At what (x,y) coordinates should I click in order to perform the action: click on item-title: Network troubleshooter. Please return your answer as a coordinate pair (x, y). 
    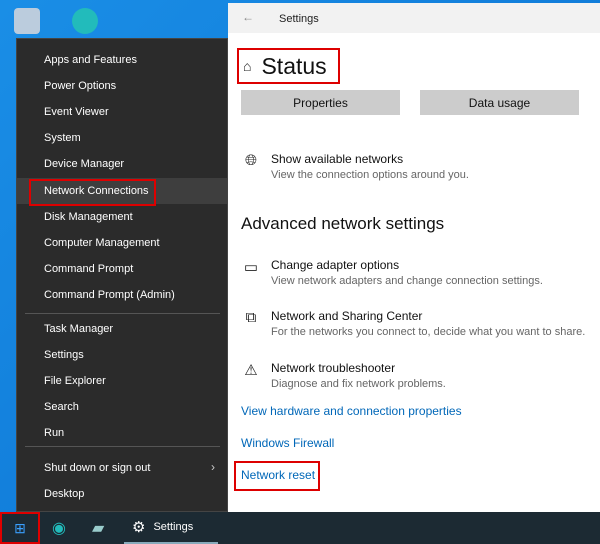
    Looking at the image, I should click on (333, 368).